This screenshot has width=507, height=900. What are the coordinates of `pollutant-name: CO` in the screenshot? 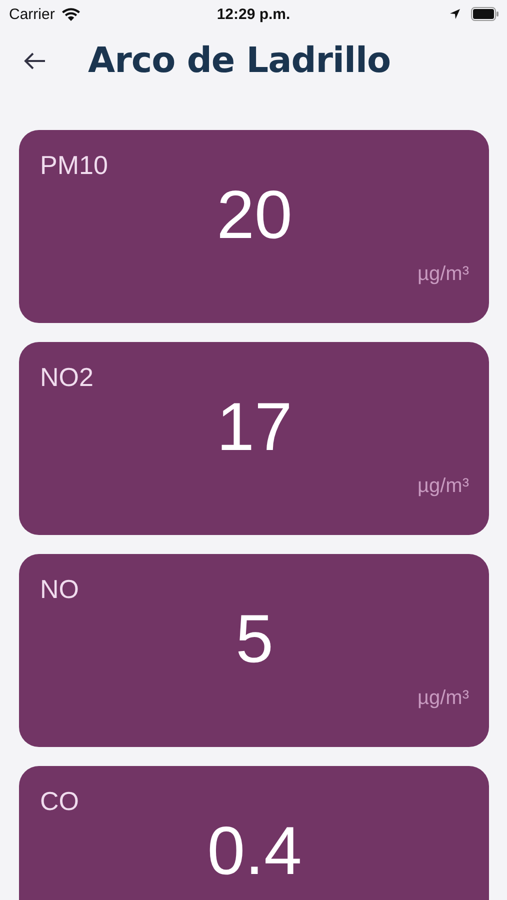 It's located at (59, 801).